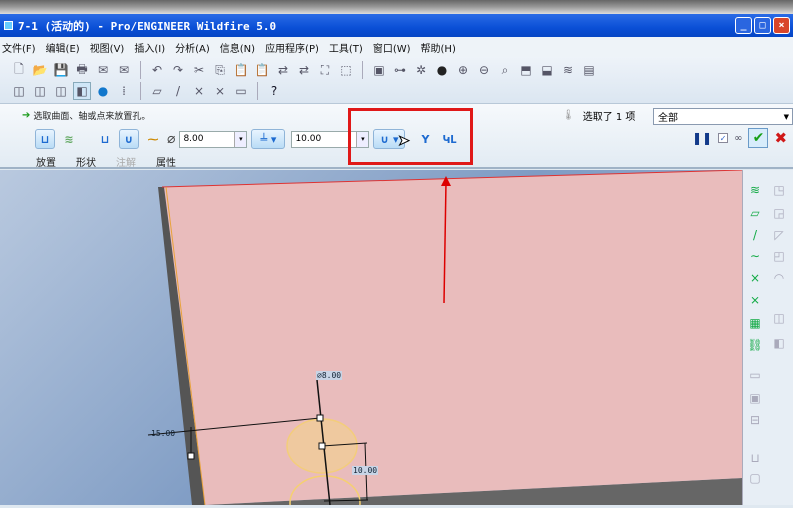 This screenshot has height=508, width=793. I want to click on annotation-display-icon: ▭, so click(241, 91).